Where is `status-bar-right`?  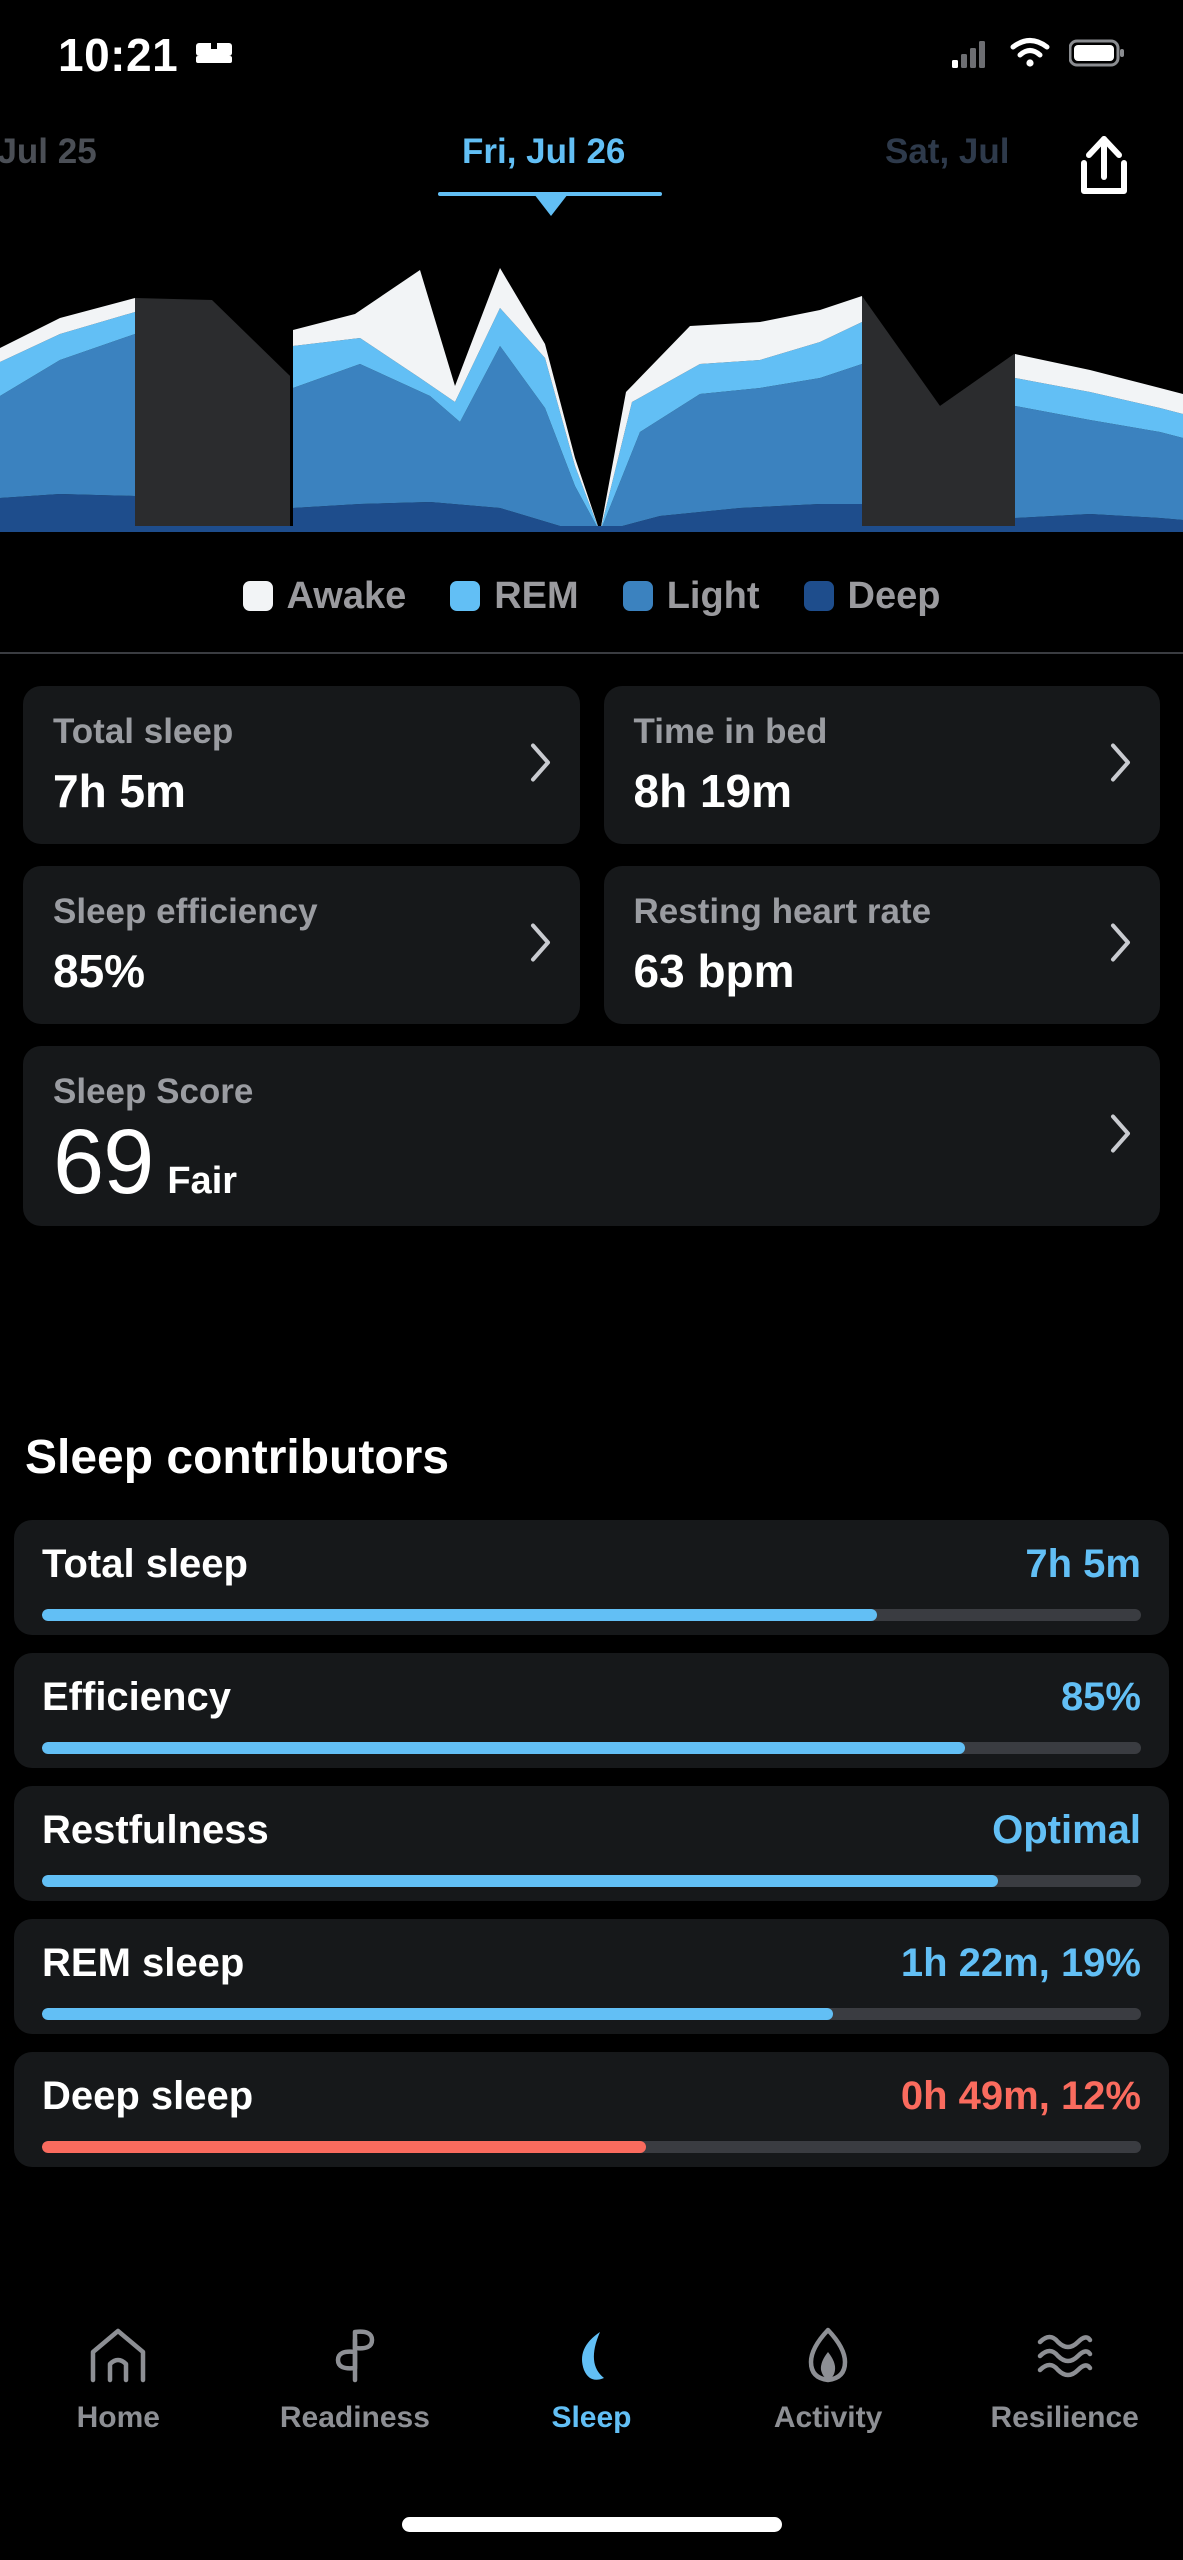
status-bar-right is located at coordinates (1038, 55).